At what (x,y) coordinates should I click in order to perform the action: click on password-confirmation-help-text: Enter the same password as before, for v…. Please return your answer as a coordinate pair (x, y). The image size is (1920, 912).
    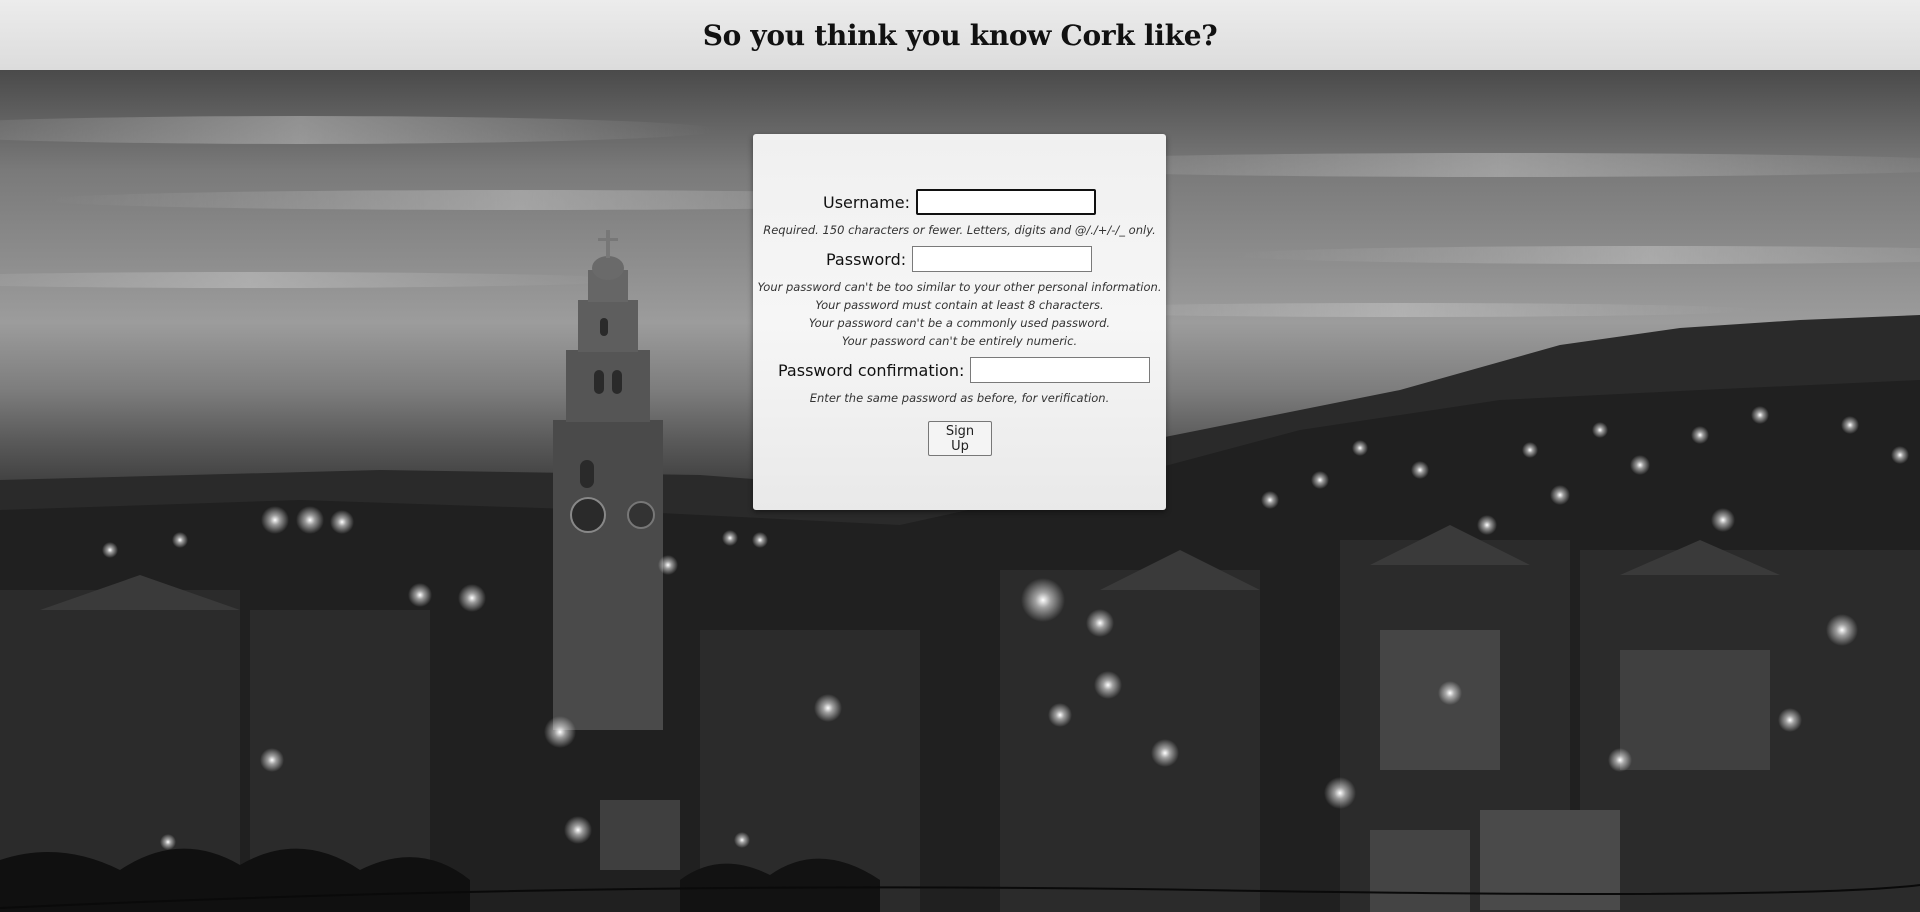
    Looking at the image, I should click on (959, 398).